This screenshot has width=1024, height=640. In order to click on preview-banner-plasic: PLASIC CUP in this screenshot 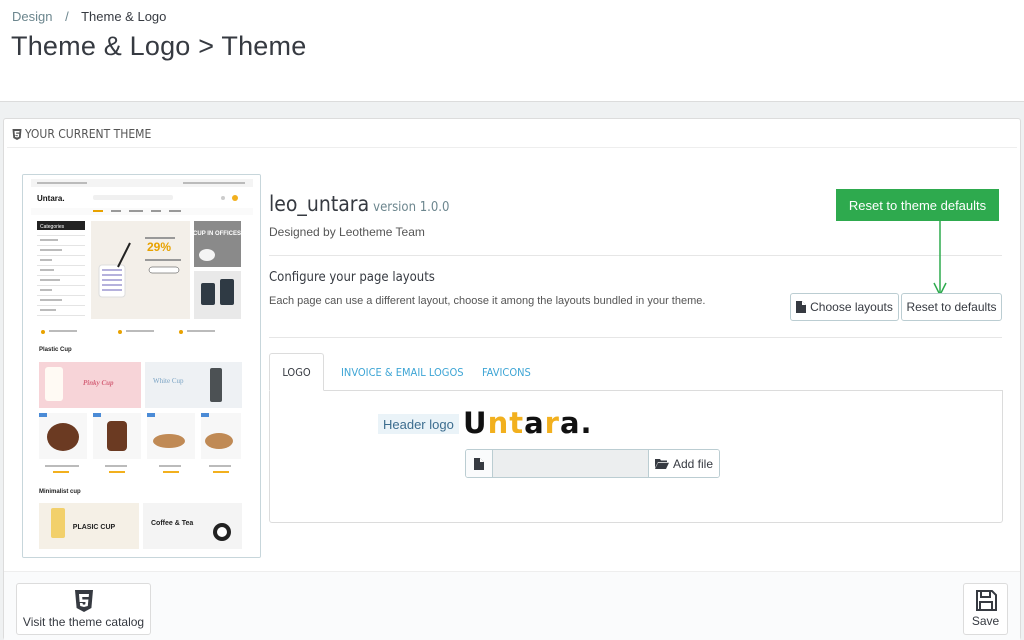, I will do `click(94, 527)`.